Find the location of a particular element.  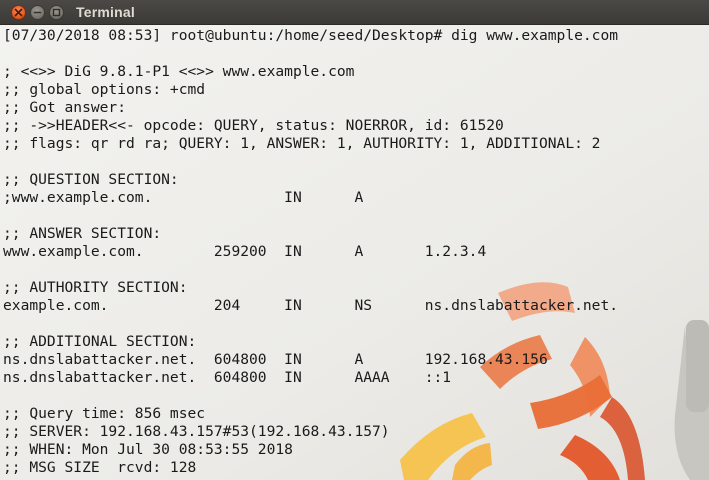

close-button is located at coordinates (18, 12).